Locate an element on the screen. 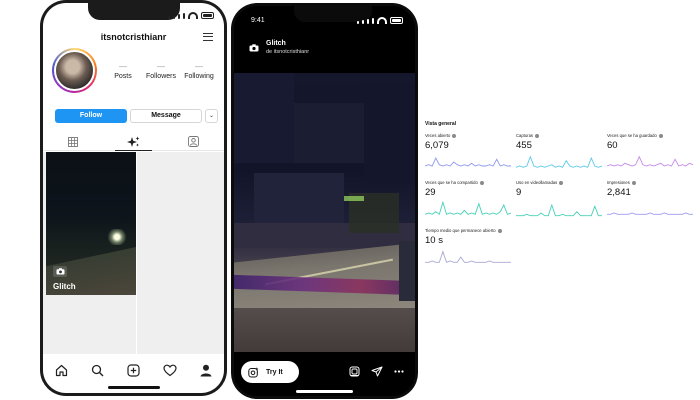 The height and width of the screenshot is (400, 700). effect-thumbnail-label: Glitch is located at coordinates (64, 286).